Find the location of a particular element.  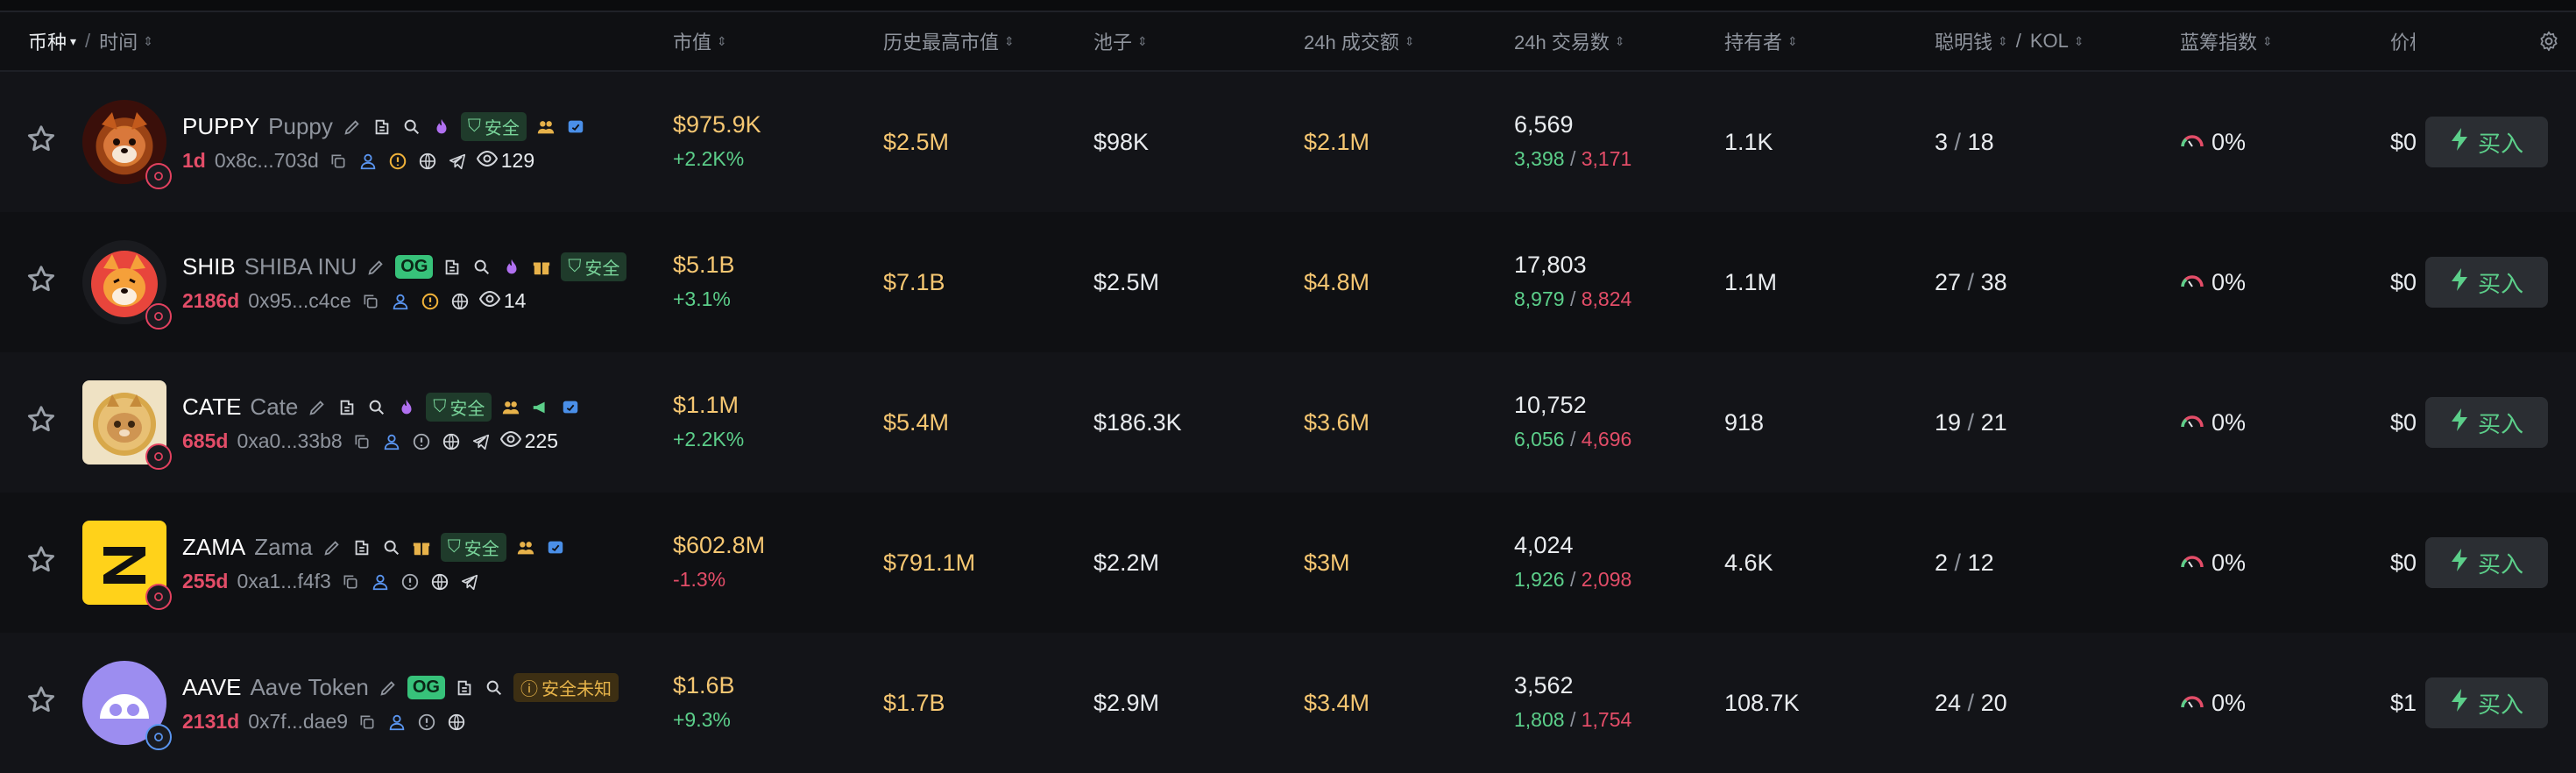

token-symbol: PUPPY is located at coordinates (220, 127).